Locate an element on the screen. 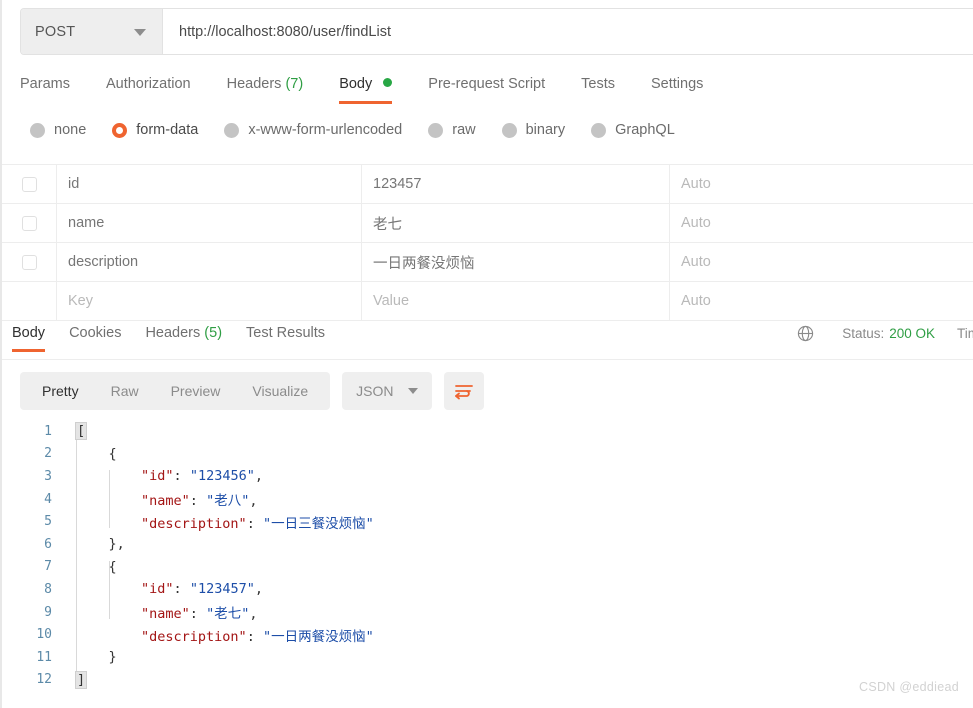 Image resolution: width=973 pixels, height=708 pixels. line-content: { is located at coordinates (89, 567).